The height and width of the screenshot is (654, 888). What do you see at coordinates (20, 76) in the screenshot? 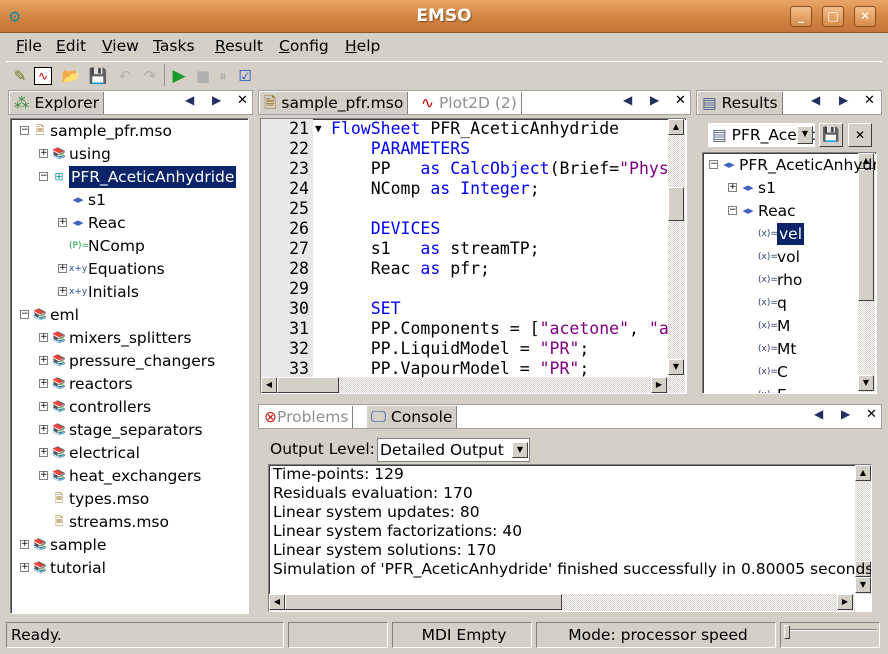
I see `new-icon: ✎` at bounding box center [20, 76].